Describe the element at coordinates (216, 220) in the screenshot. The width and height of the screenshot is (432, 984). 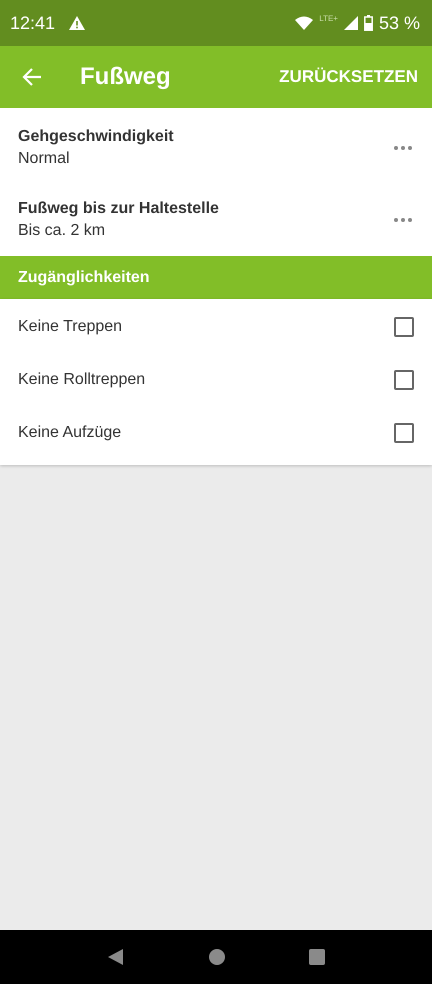
I see `setting-row: Fußweg bis zur Haltestelle Bis ca. 2 km` at that location.